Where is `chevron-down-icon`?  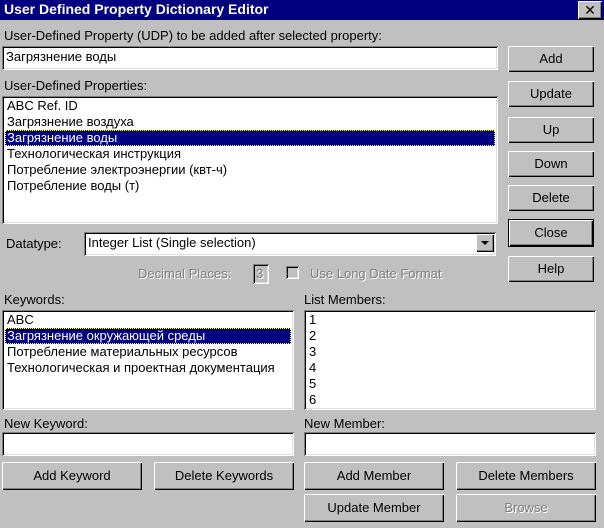 chevron-down-icon is located at coordinates (485, 243).